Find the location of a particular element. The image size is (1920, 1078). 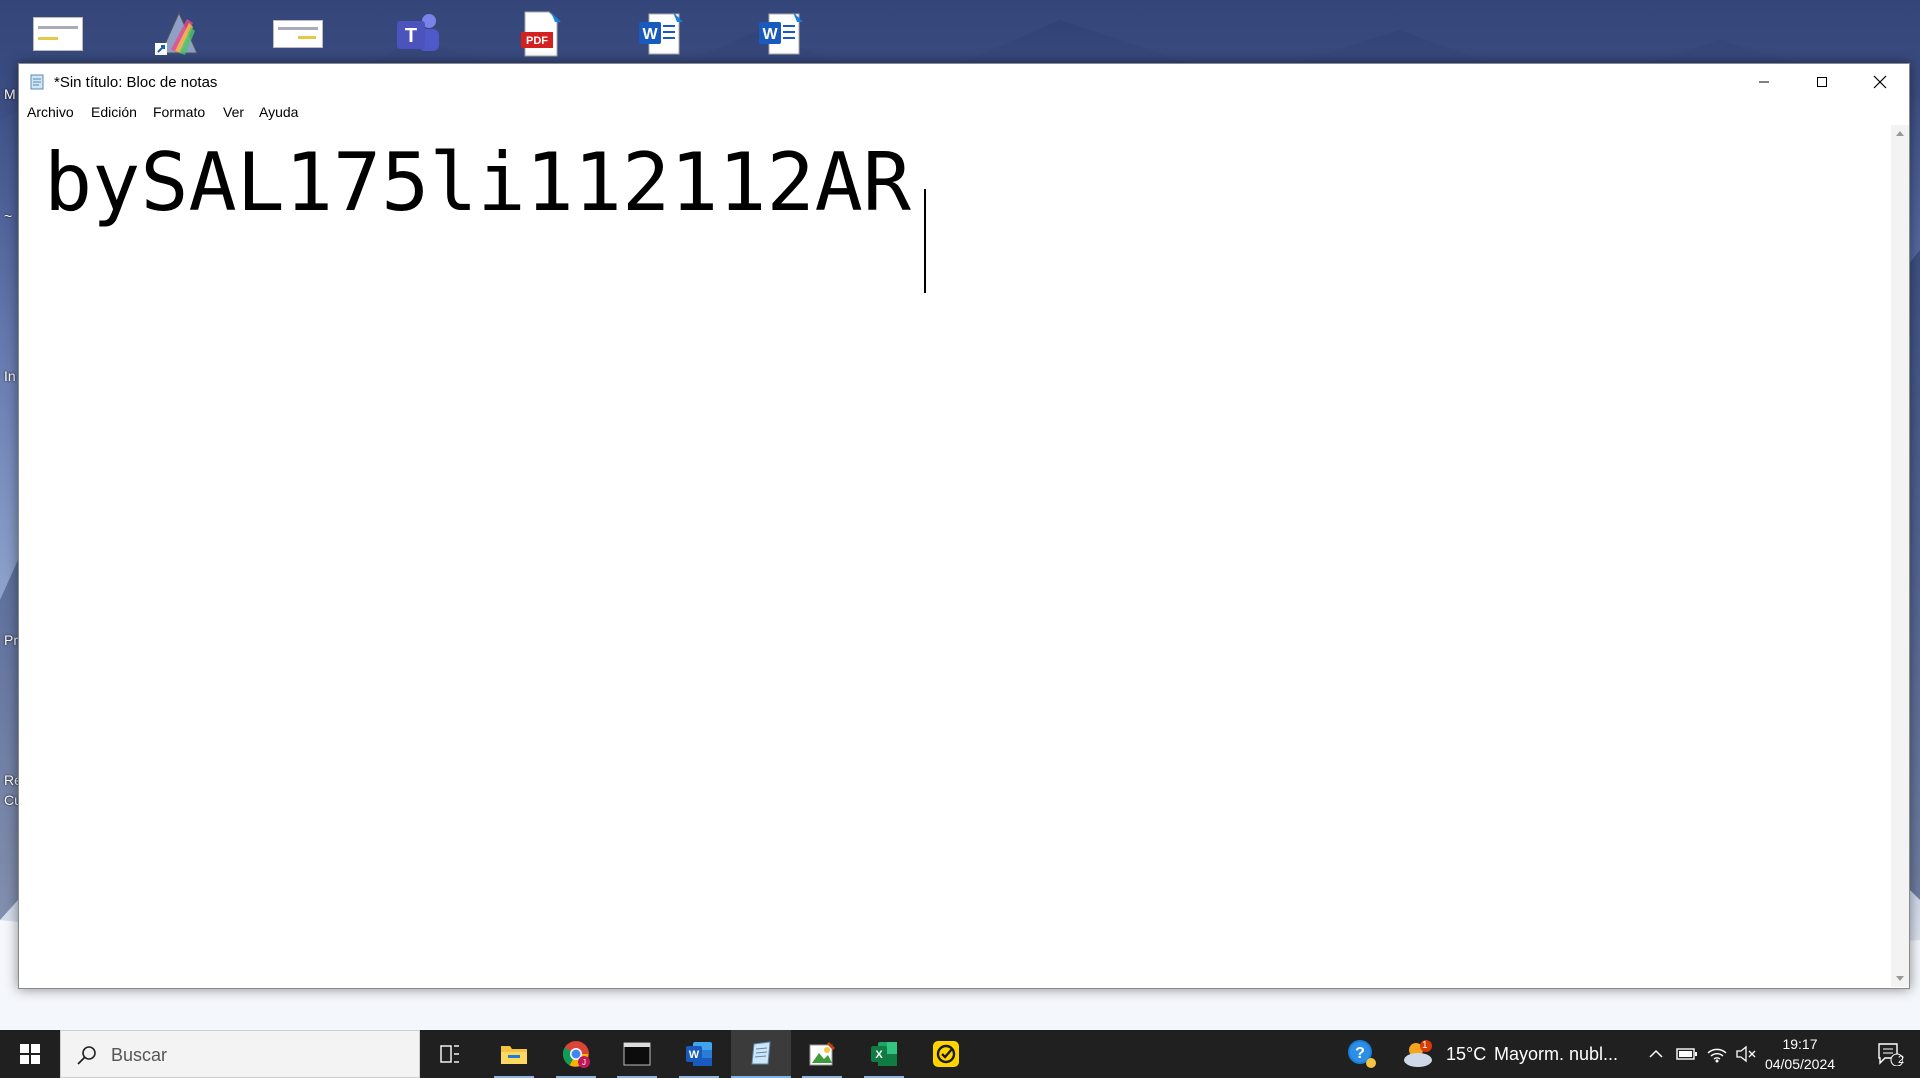

chrome-button: J is located at coordinates (576, 1054).